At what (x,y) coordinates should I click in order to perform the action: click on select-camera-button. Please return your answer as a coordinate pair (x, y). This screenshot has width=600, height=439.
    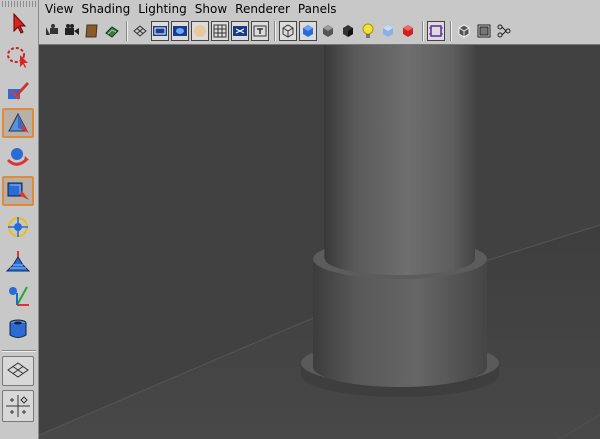
    Looking at the image, I should click on (52, 31).